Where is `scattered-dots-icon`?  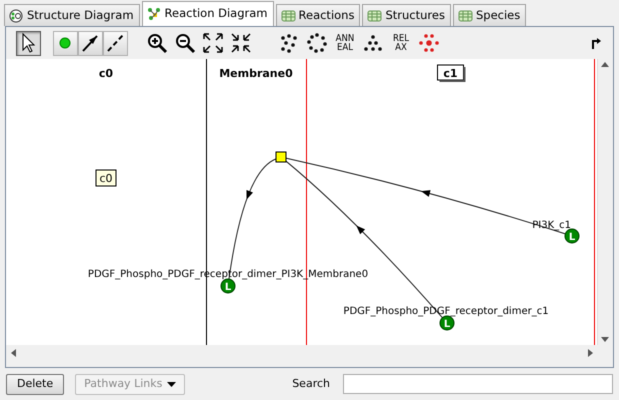
scattered-dots-icon is located at coordinates (289, 43).